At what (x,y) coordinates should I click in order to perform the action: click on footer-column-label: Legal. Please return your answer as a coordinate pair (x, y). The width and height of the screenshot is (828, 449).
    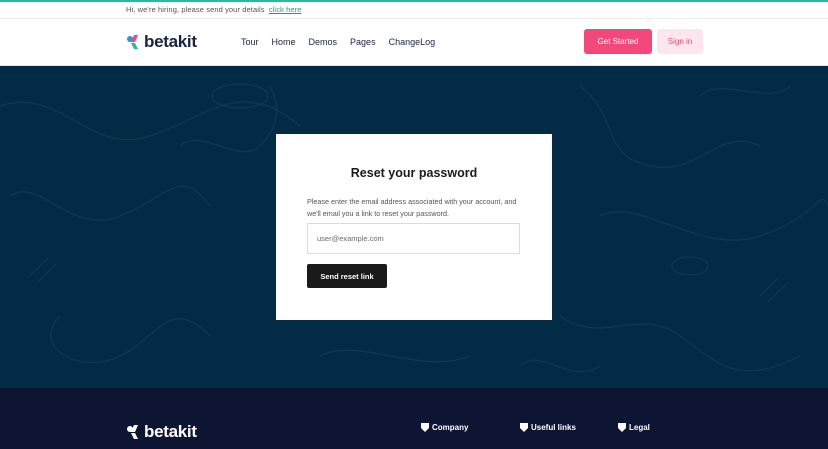
    Looking at the image, I should click on (639, 427).